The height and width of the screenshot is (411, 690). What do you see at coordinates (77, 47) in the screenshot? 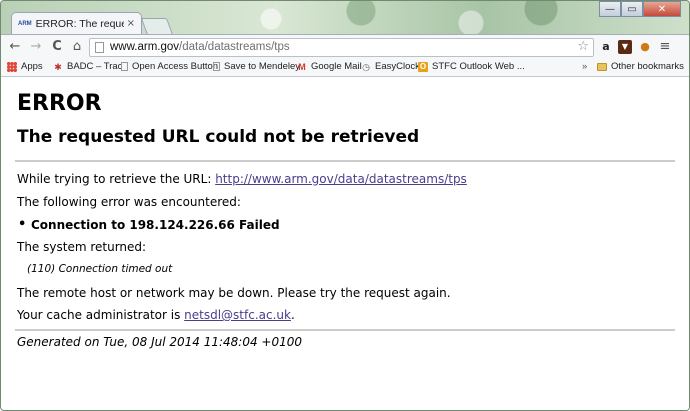
I see `home-icon: ⌂` at bounding box center [77, 47].